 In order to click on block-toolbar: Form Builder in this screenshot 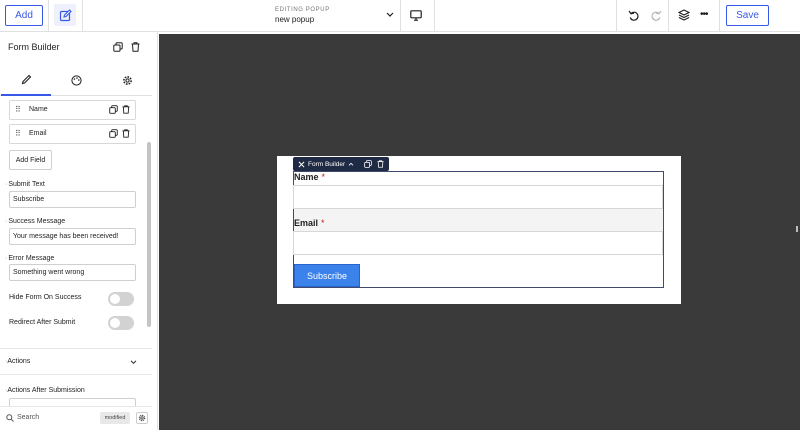, I will do `click(341, 164)`.